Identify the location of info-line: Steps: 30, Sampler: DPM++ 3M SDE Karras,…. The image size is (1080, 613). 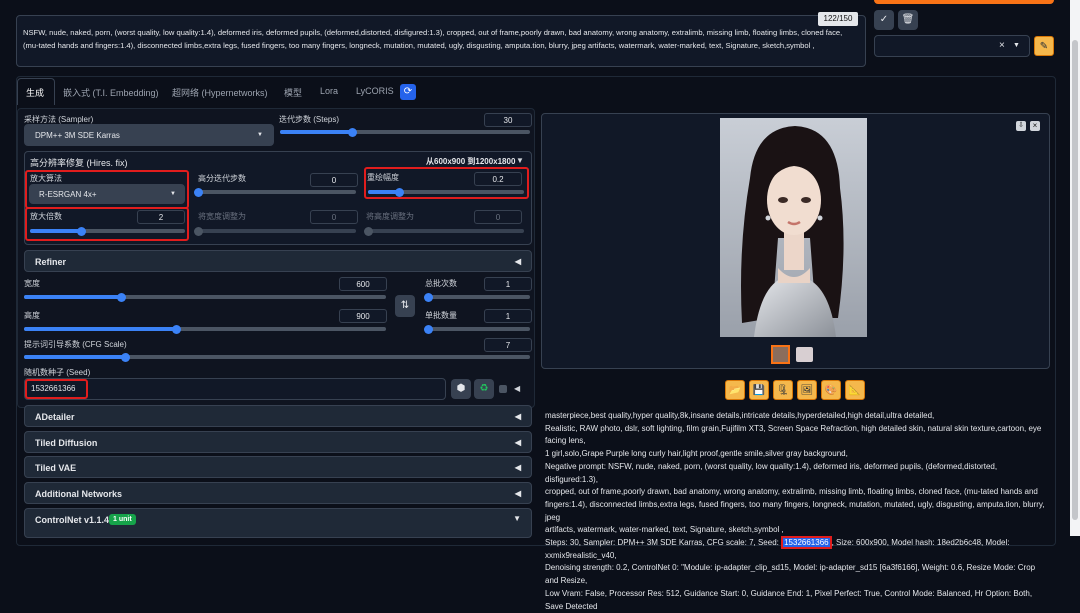
(797, 549).